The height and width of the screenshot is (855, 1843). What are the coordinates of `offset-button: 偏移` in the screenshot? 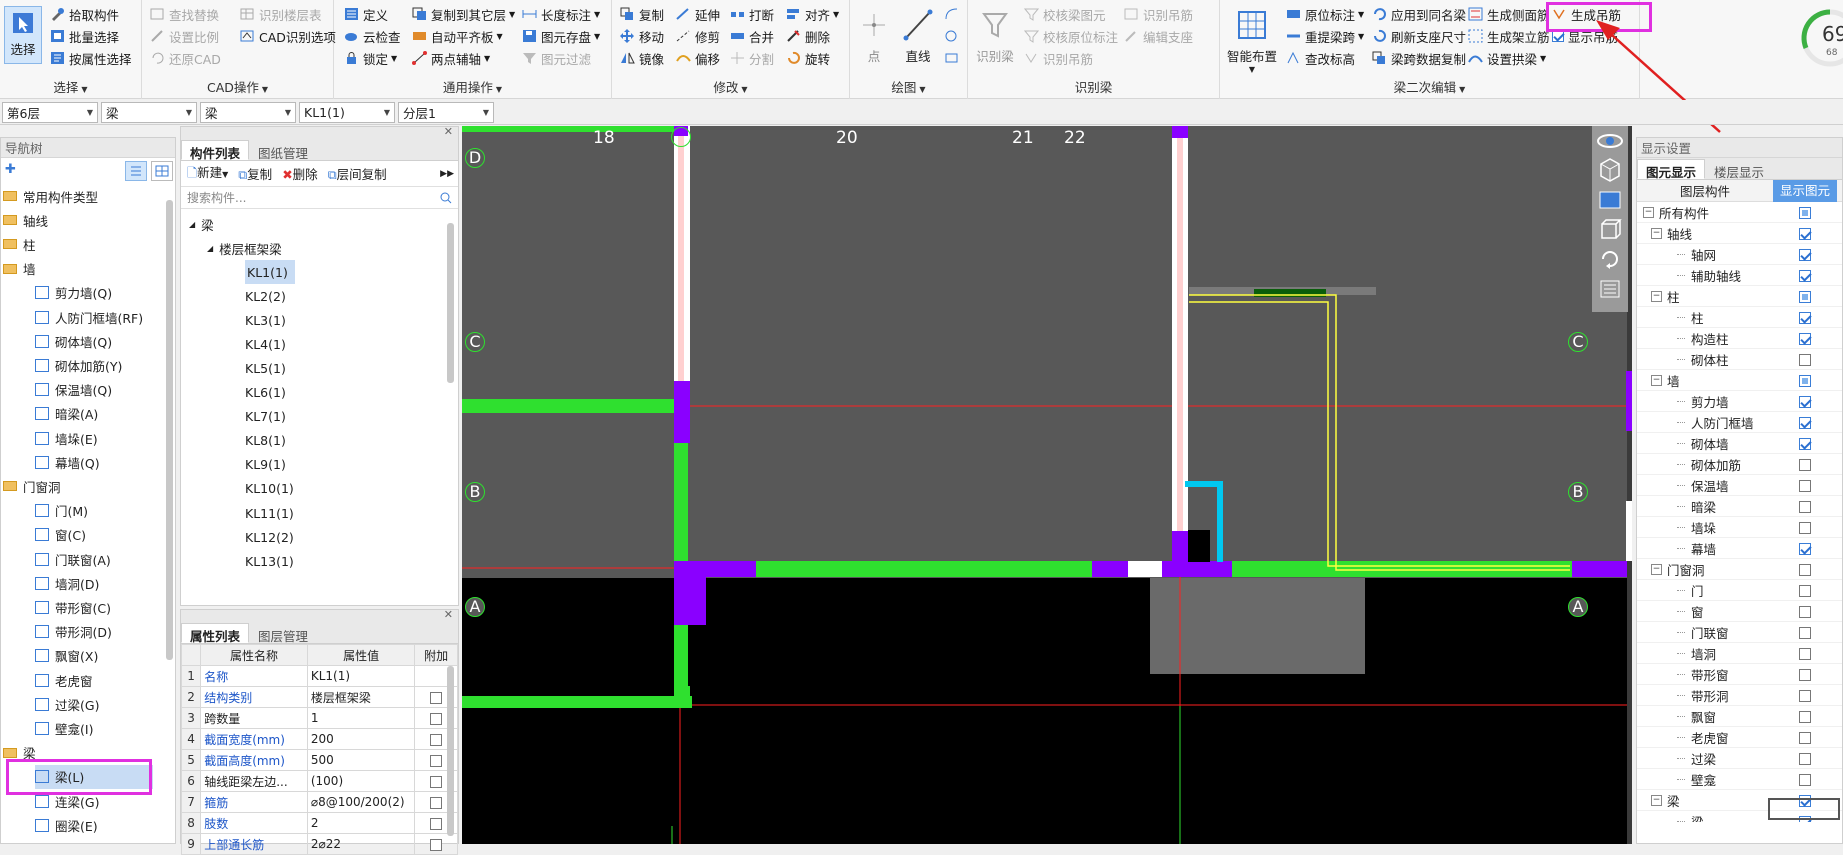 It's located at (698, 58).